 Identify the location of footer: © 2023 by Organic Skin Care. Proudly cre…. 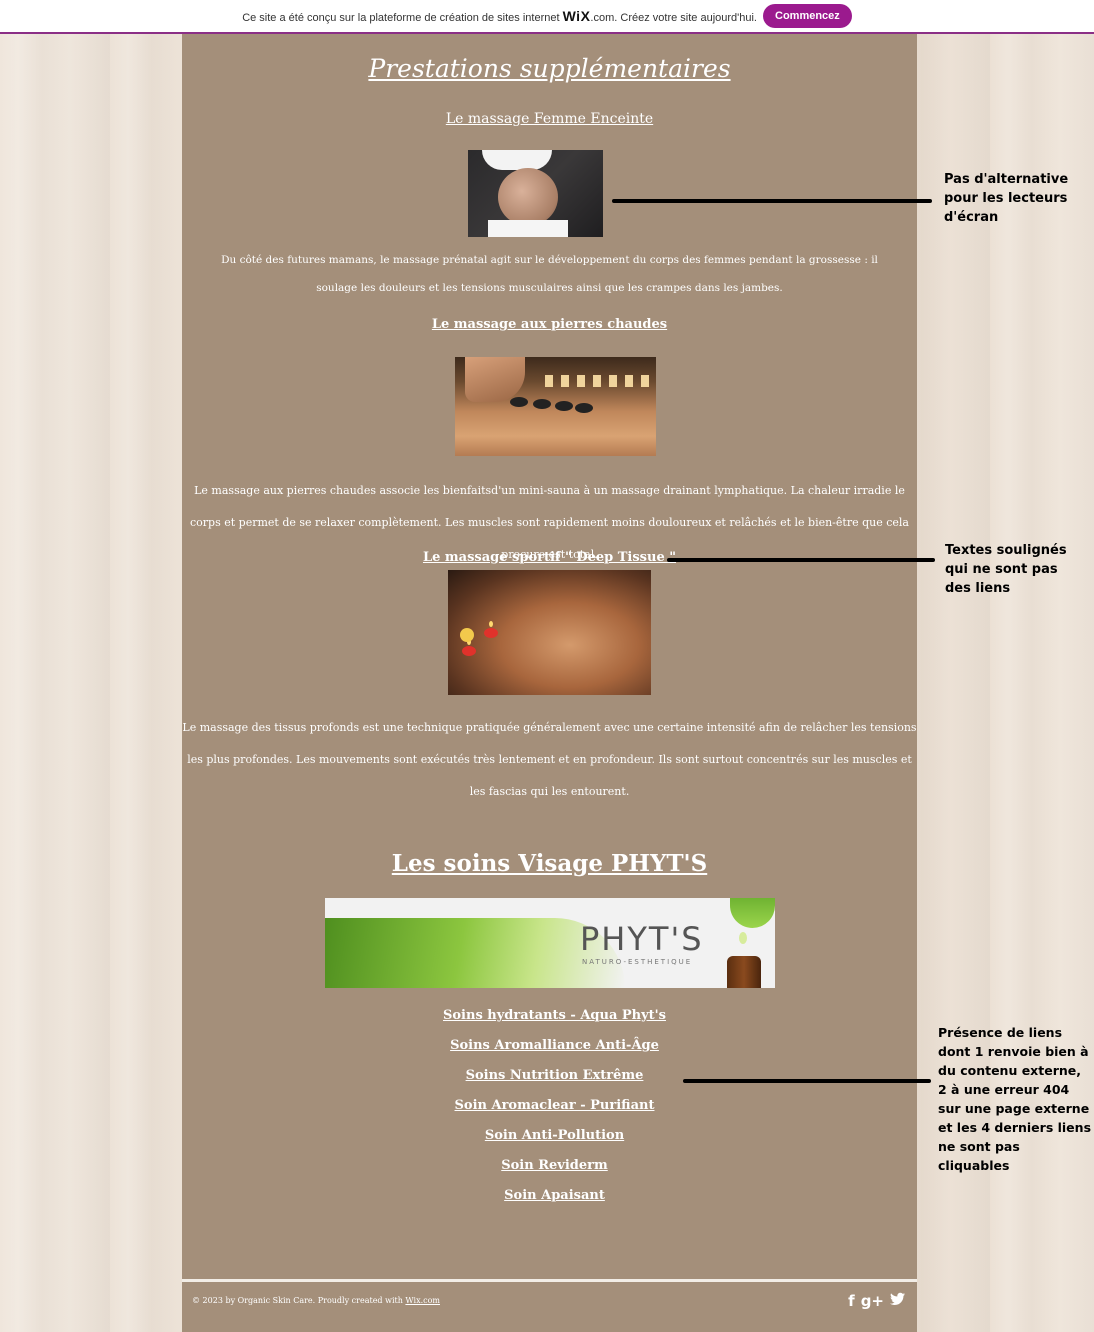
(549, 1307).